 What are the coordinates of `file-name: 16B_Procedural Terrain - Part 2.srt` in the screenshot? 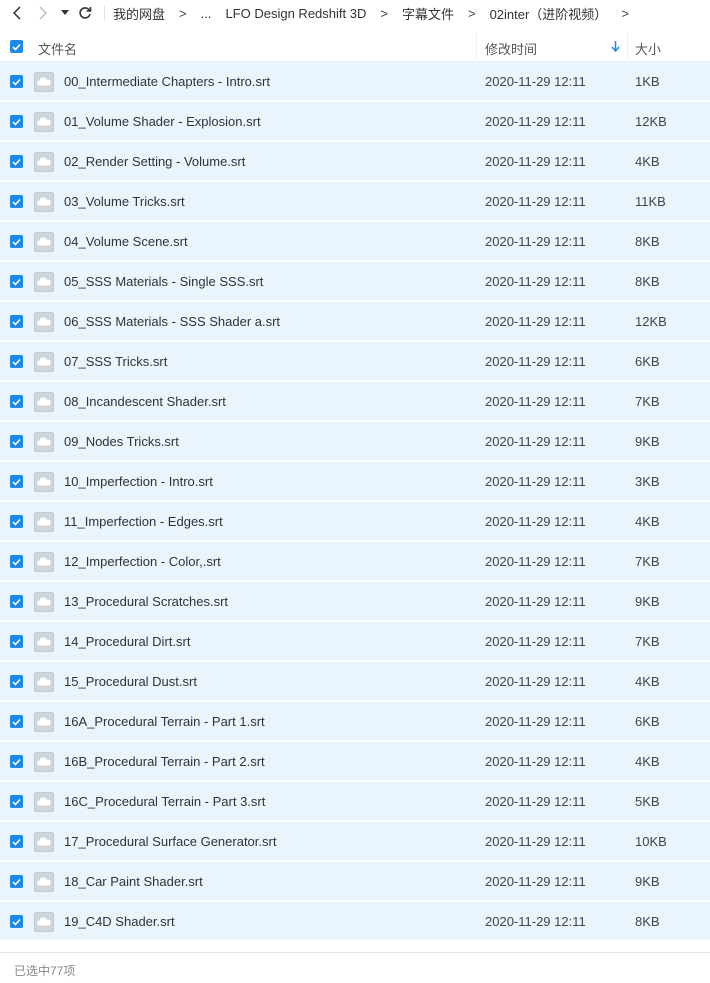 It's located at (164, 761).